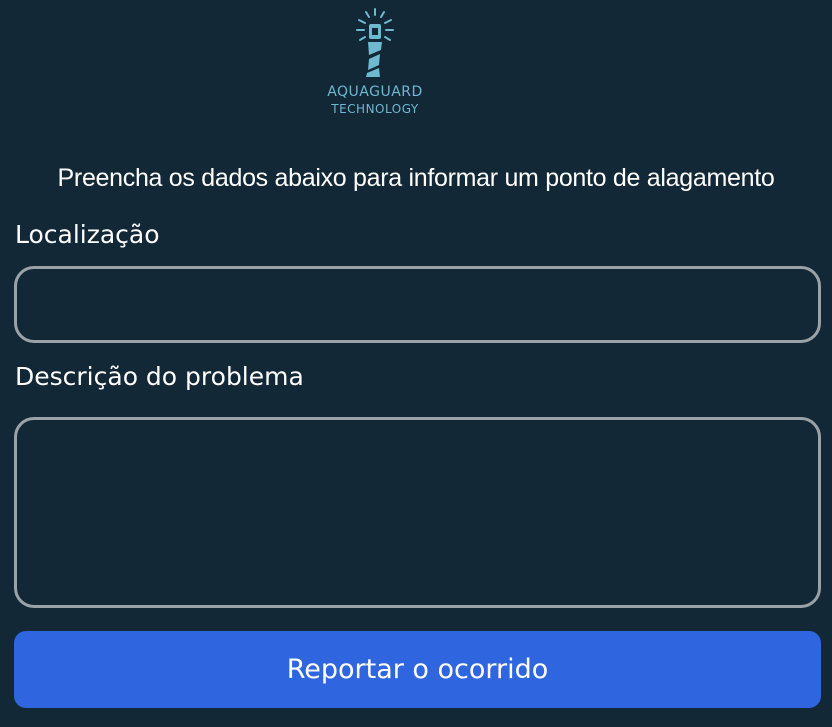  Describe the element at coordinates (87, 234) in the screenshot. I see `location-label: Localização` at that location.